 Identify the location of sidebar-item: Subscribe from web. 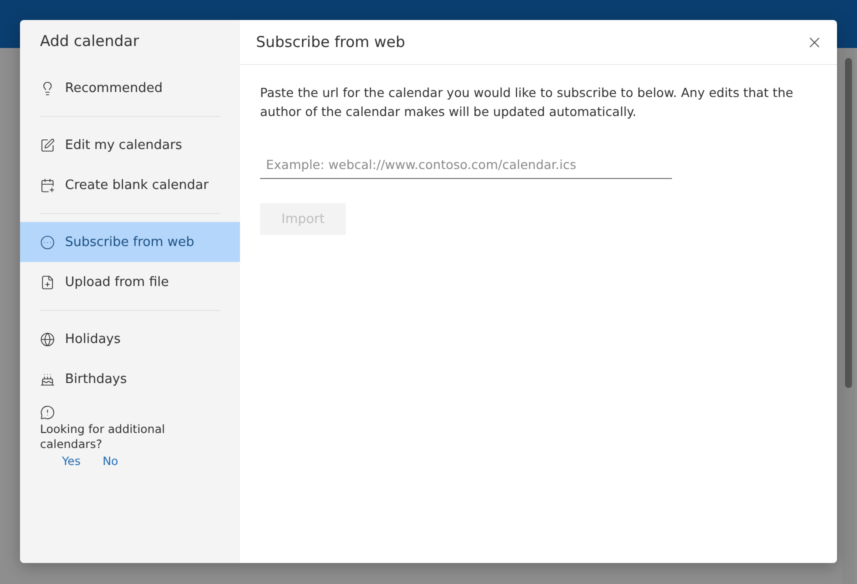
(130, 242).